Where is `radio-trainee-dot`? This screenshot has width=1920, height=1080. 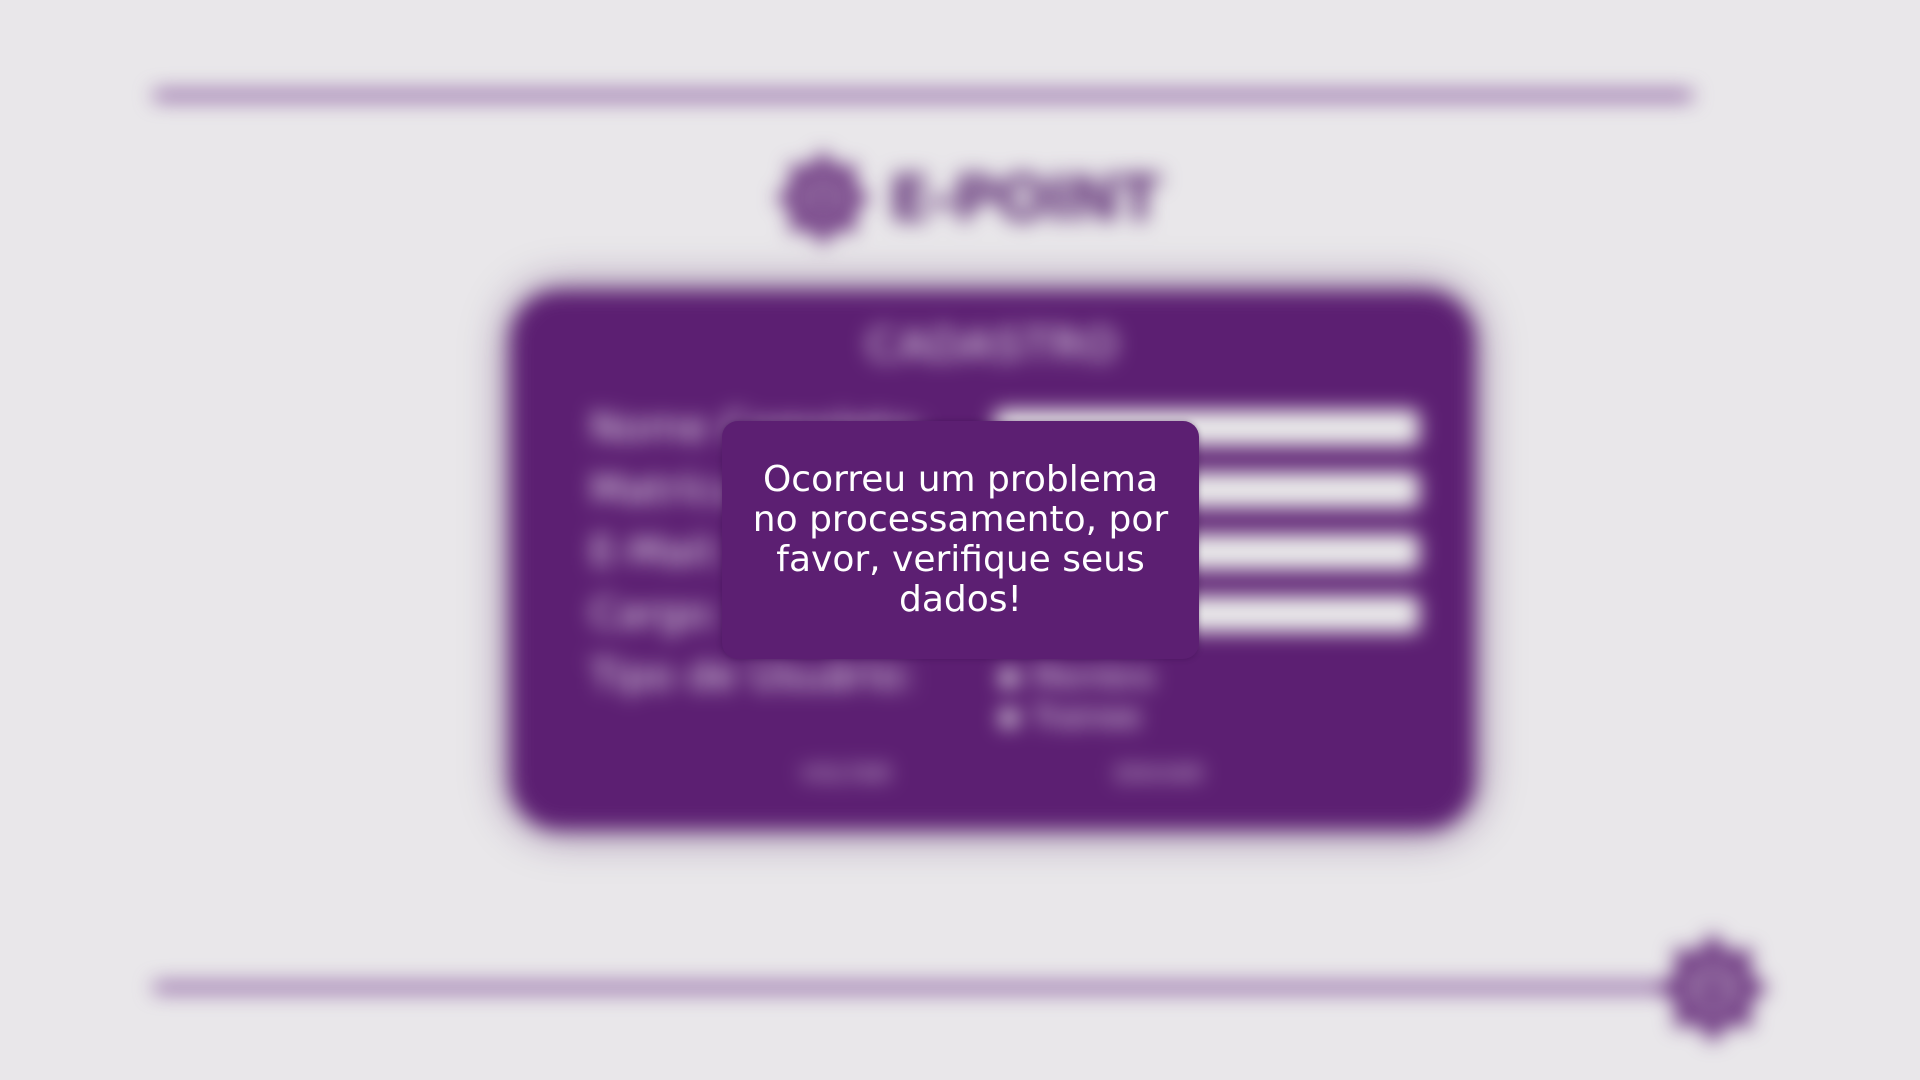
radio-trainee-dot is located at coordinates (1009, 717).